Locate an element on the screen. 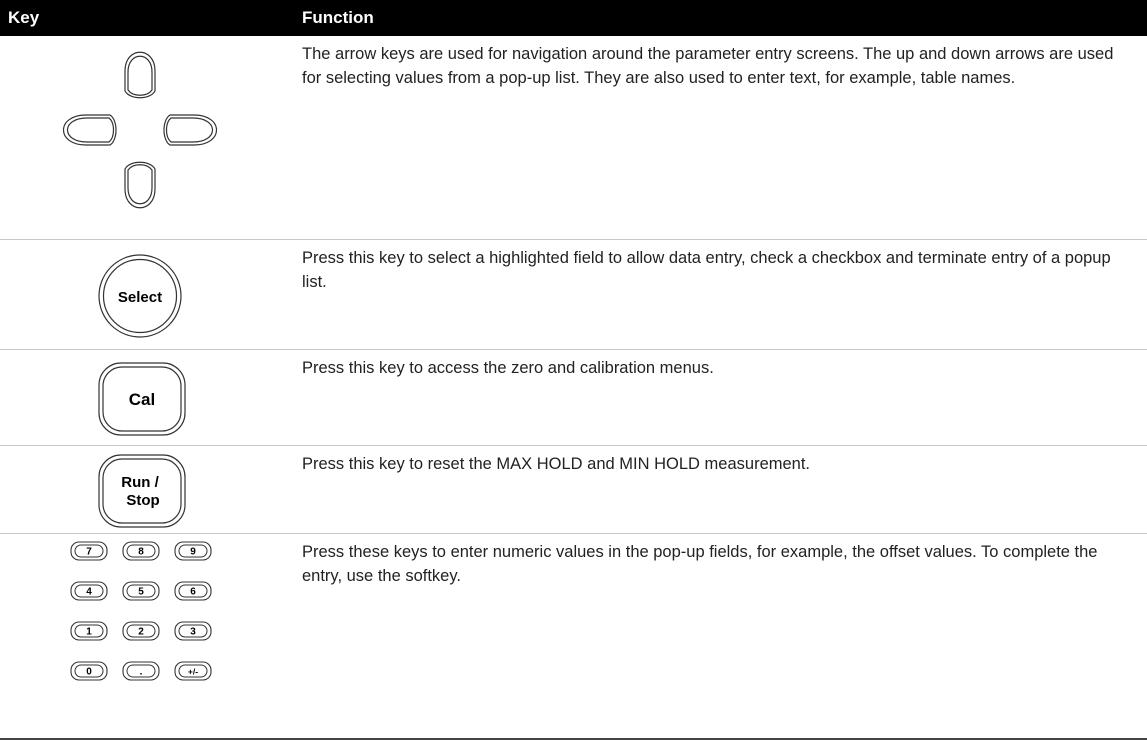 The image size is (1147, 741). keypad-key-decimal: . is located at coordinates (141, 671).